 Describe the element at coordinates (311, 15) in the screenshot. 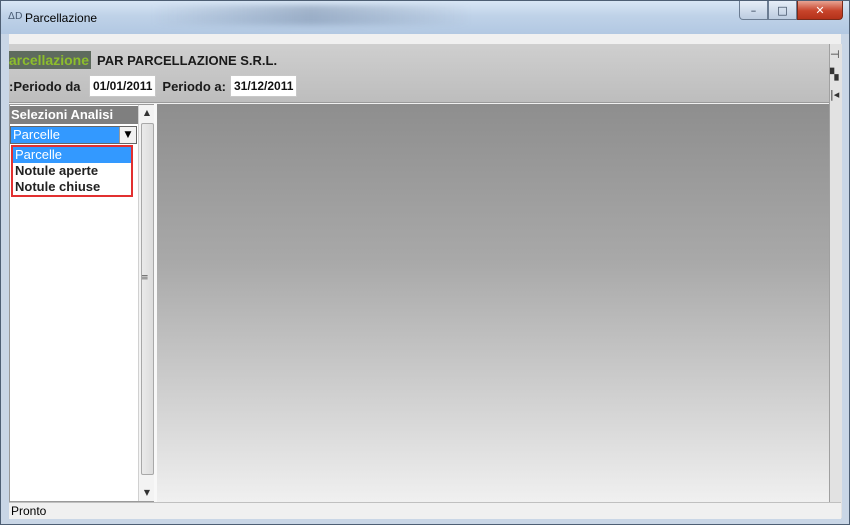

I see `title-bar-glass` at that location.